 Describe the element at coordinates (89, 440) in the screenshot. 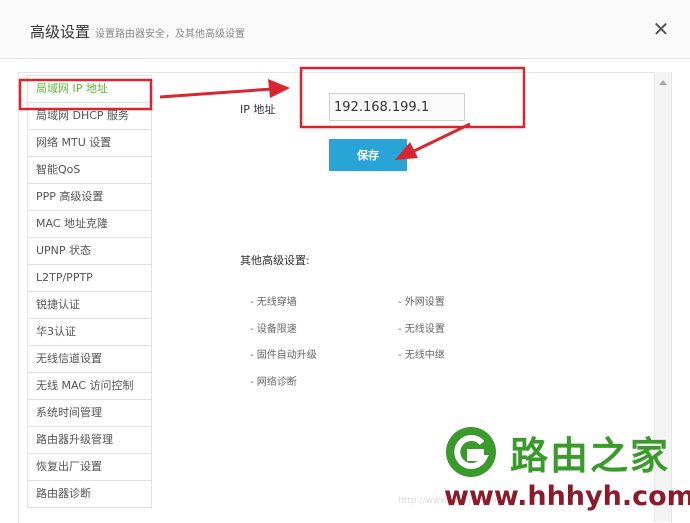

I see `sidebar-item-router-upgrade: 路由器升级管理` at that location.